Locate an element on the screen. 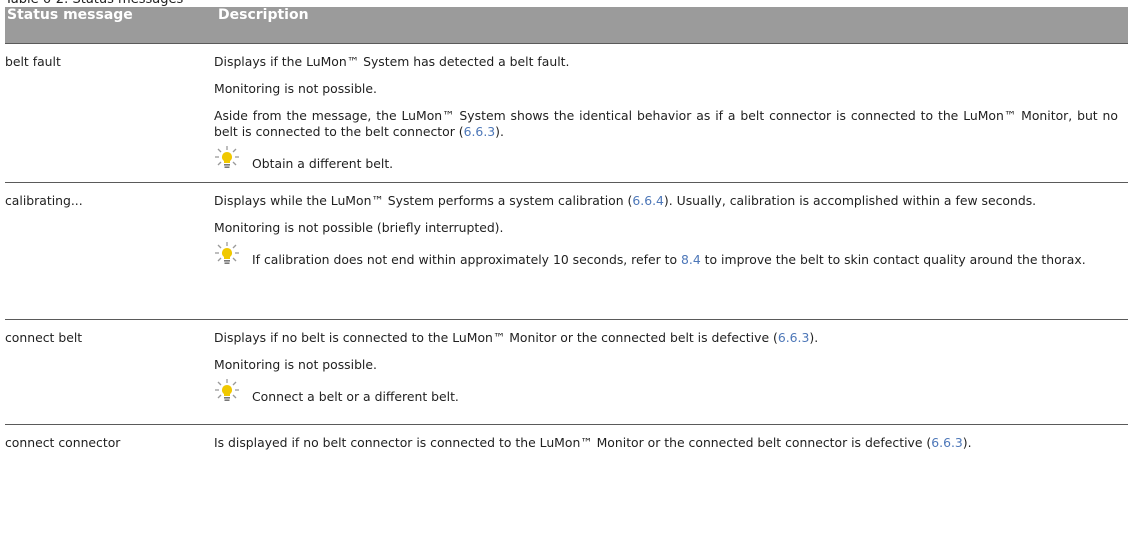  tip-note: Obtain a different belt. is located at coordinates (666, 159).